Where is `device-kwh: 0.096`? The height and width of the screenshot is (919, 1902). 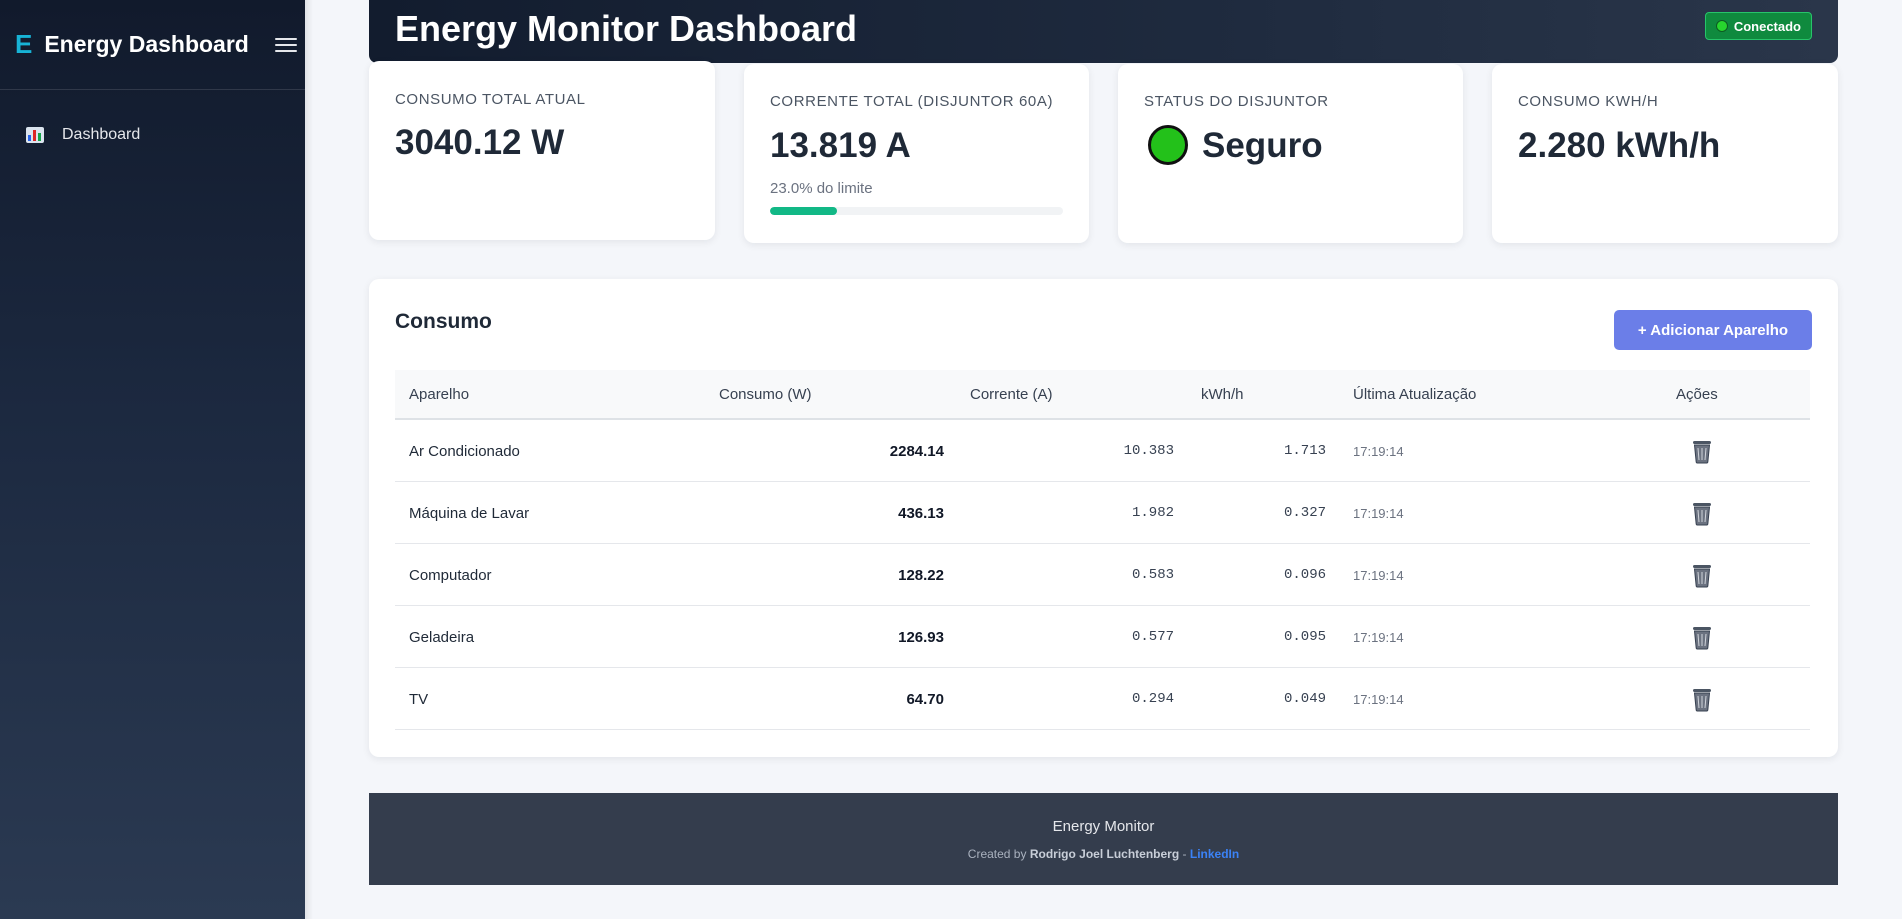 device-kwh: 0.096 is located at coordinates (1304, 575).